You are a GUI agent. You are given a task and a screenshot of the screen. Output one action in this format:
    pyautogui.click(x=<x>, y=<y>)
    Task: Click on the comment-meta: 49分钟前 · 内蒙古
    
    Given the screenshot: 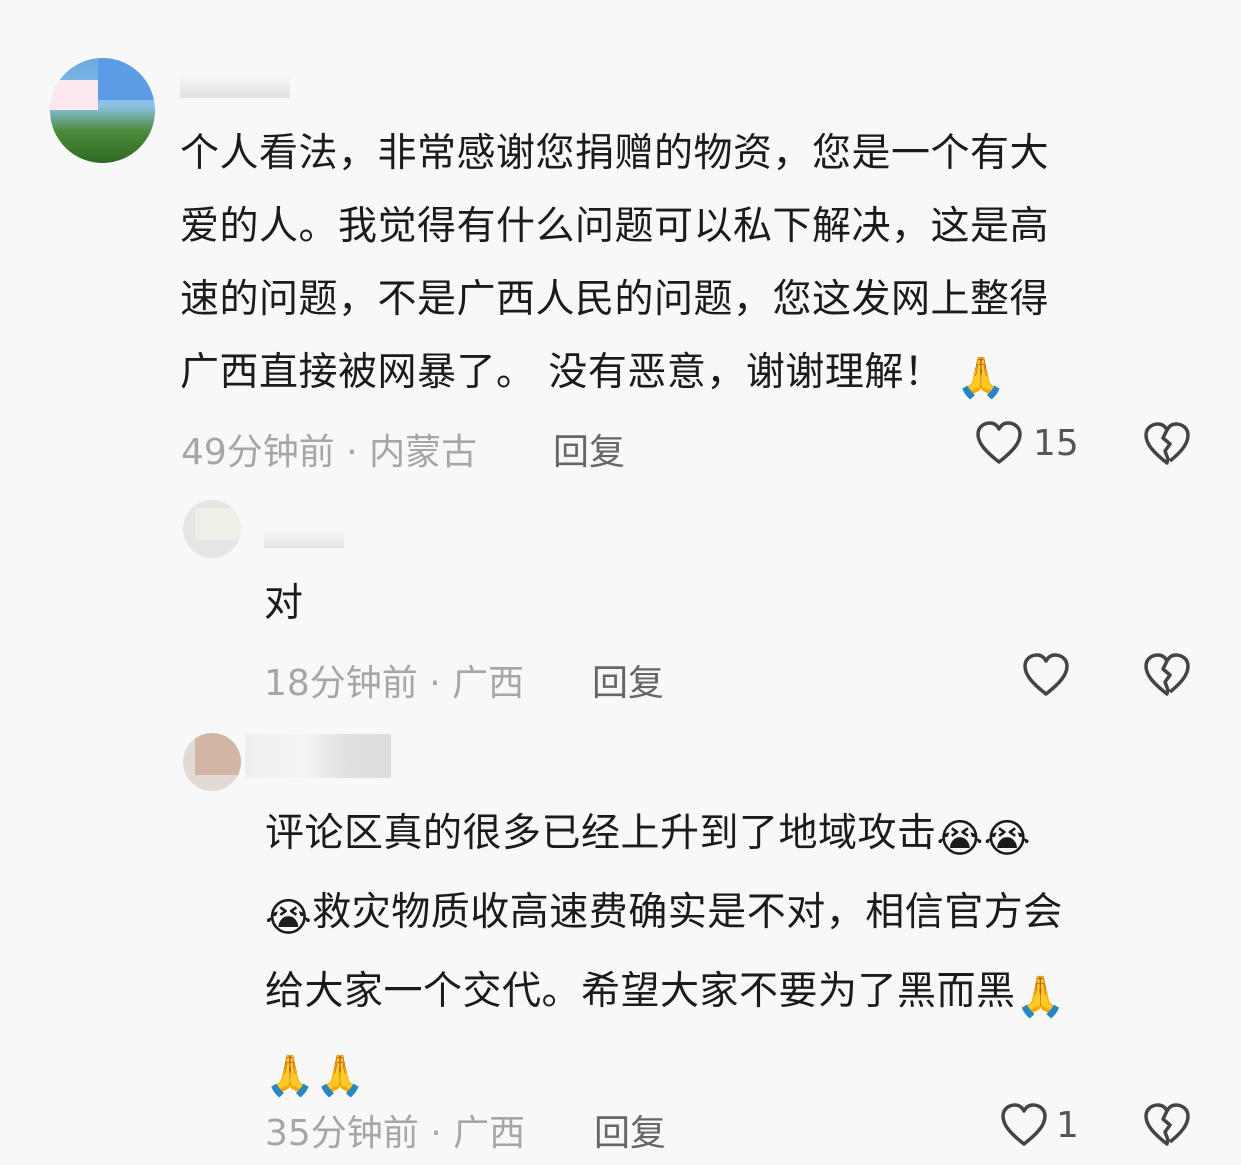 What is the action you would take?
    pyautogui.click(x=329, y=452)
    